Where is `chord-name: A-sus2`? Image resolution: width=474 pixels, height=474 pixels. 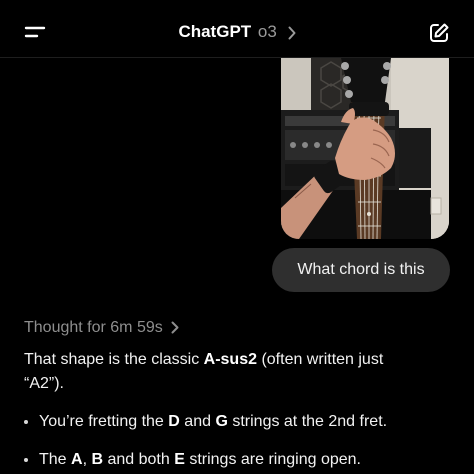
chord-name: A-sus2 is located at coordinates (230, 359).